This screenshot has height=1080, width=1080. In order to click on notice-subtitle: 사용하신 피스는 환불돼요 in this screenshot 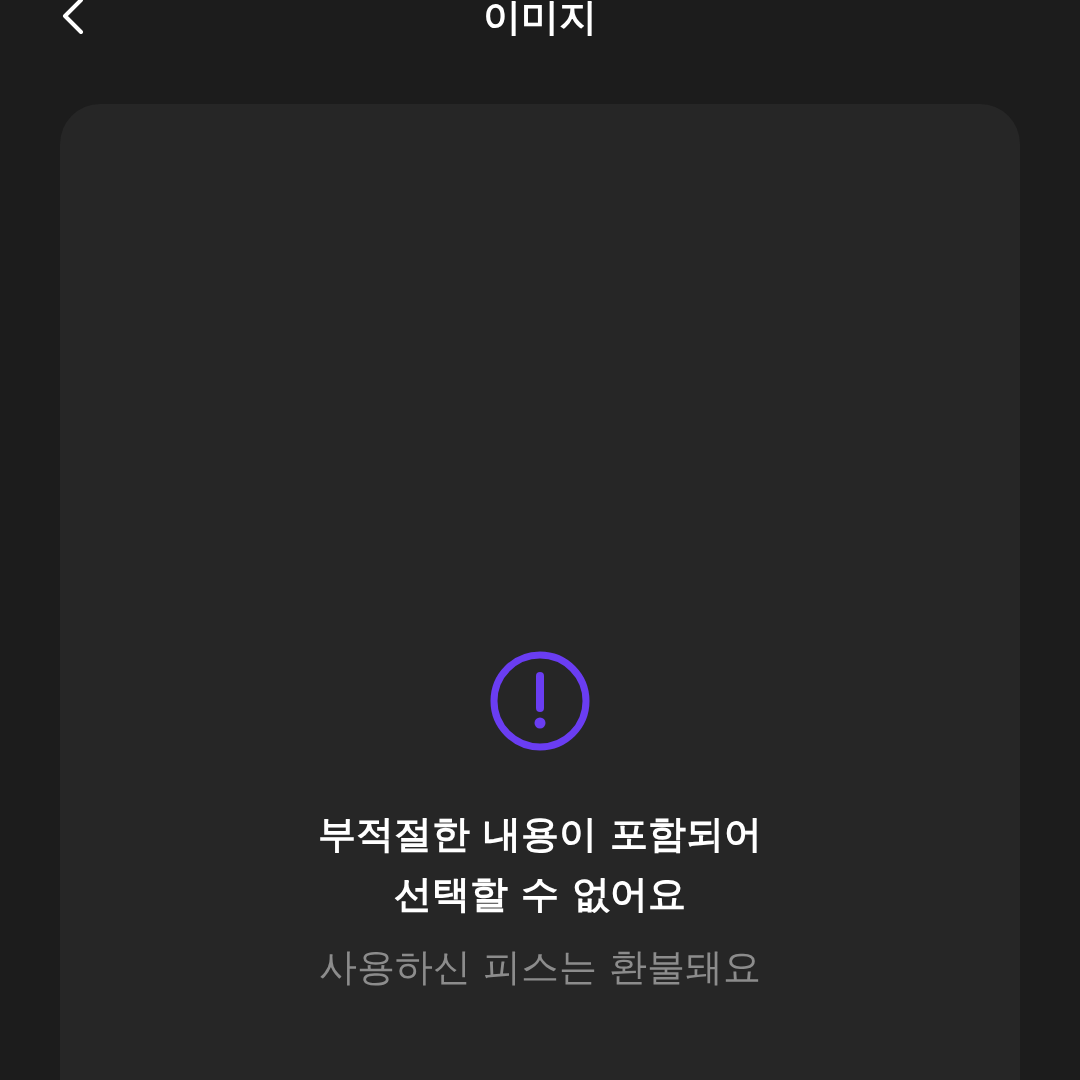, I will do `click(540, 967)`.